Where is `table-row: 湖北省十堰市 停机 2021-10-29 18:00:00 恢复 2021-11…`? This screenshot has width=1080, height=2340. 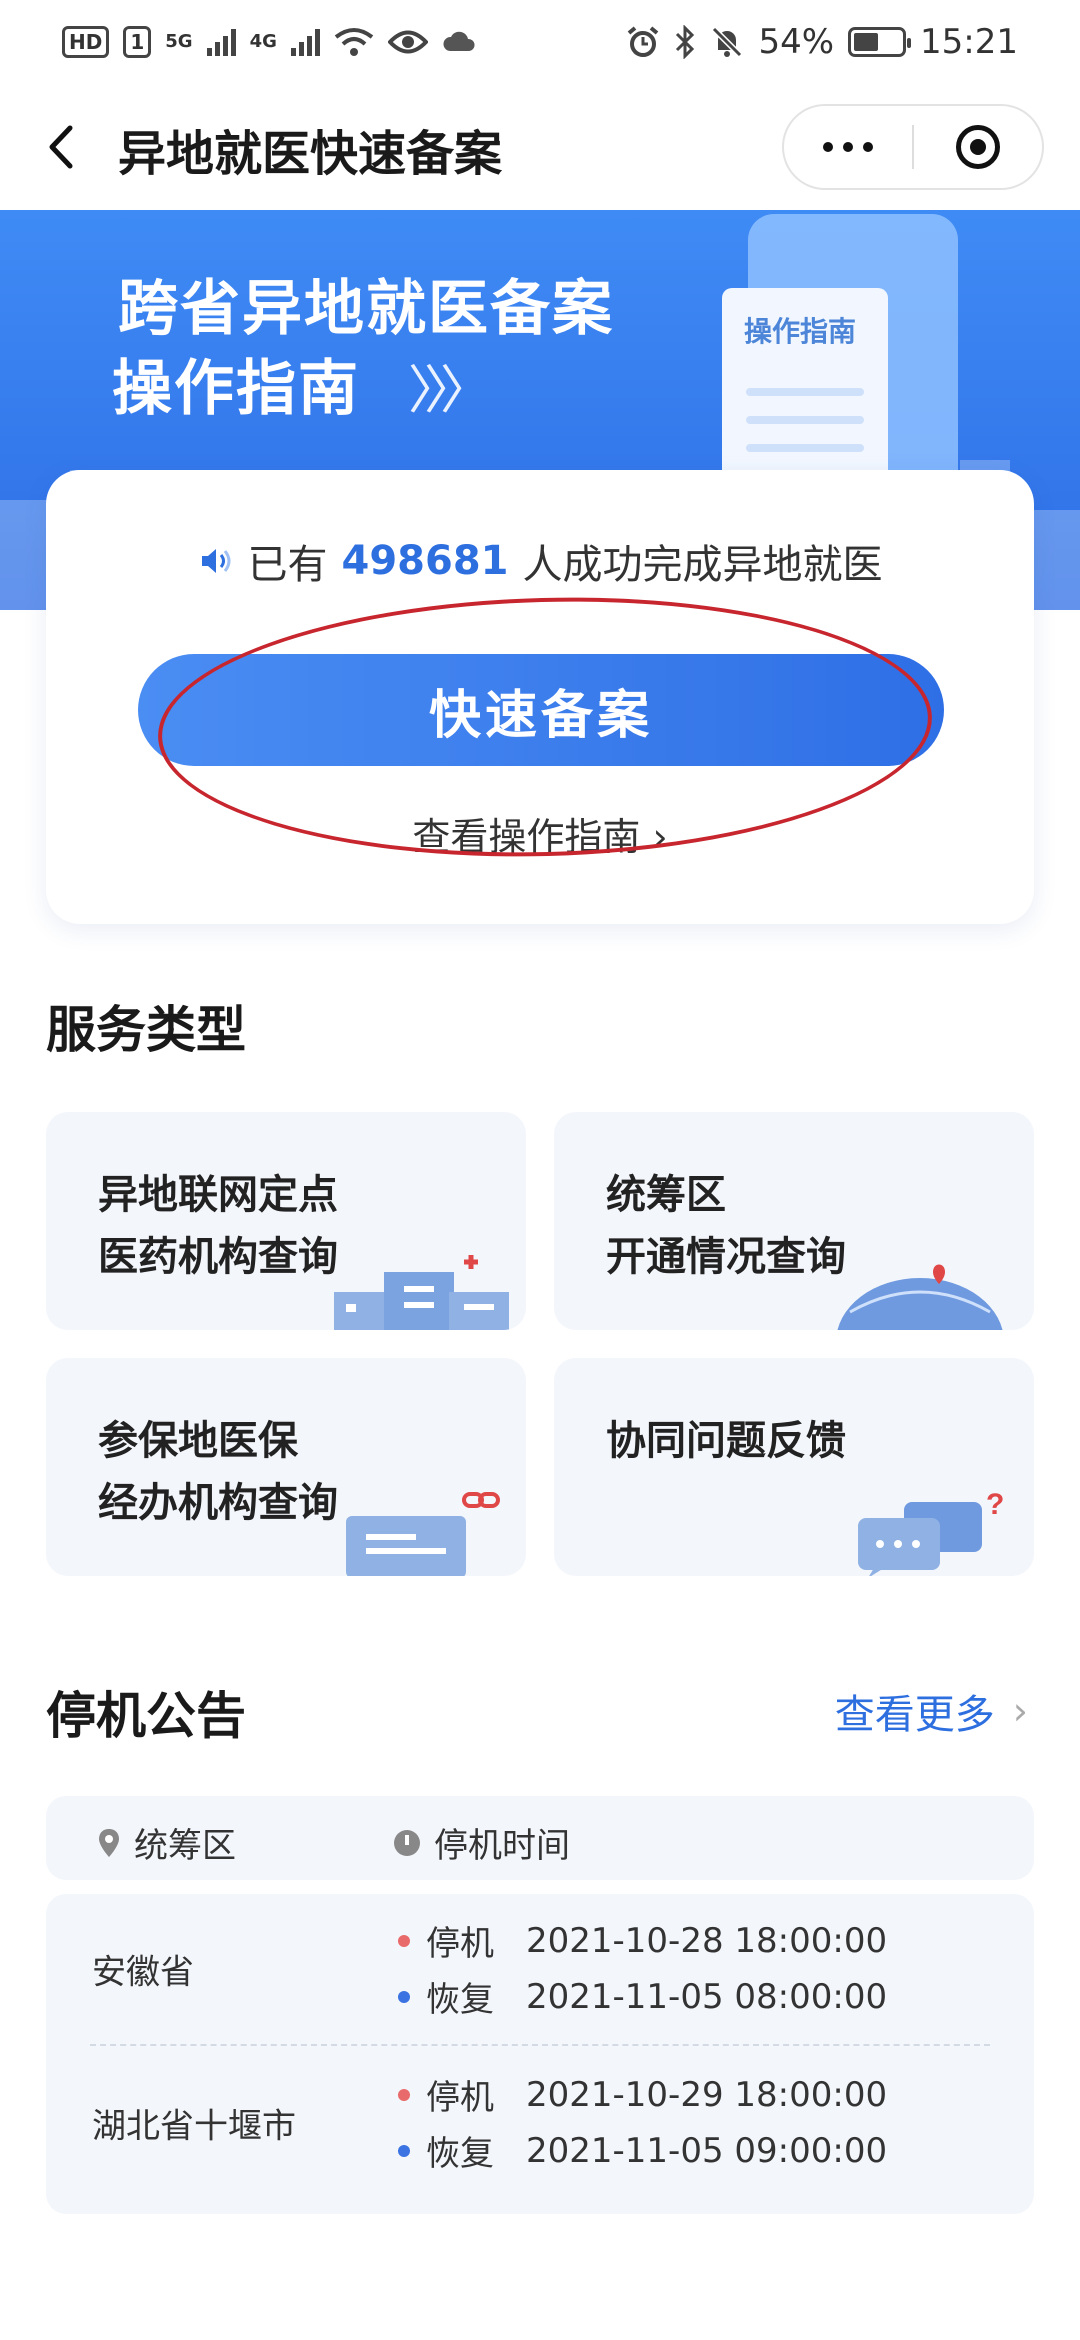 table-row: 湖北省十堰市 停机 2021-10-29 18:00:00 恢复 2021-11… is located at coordinates (540, 2123).